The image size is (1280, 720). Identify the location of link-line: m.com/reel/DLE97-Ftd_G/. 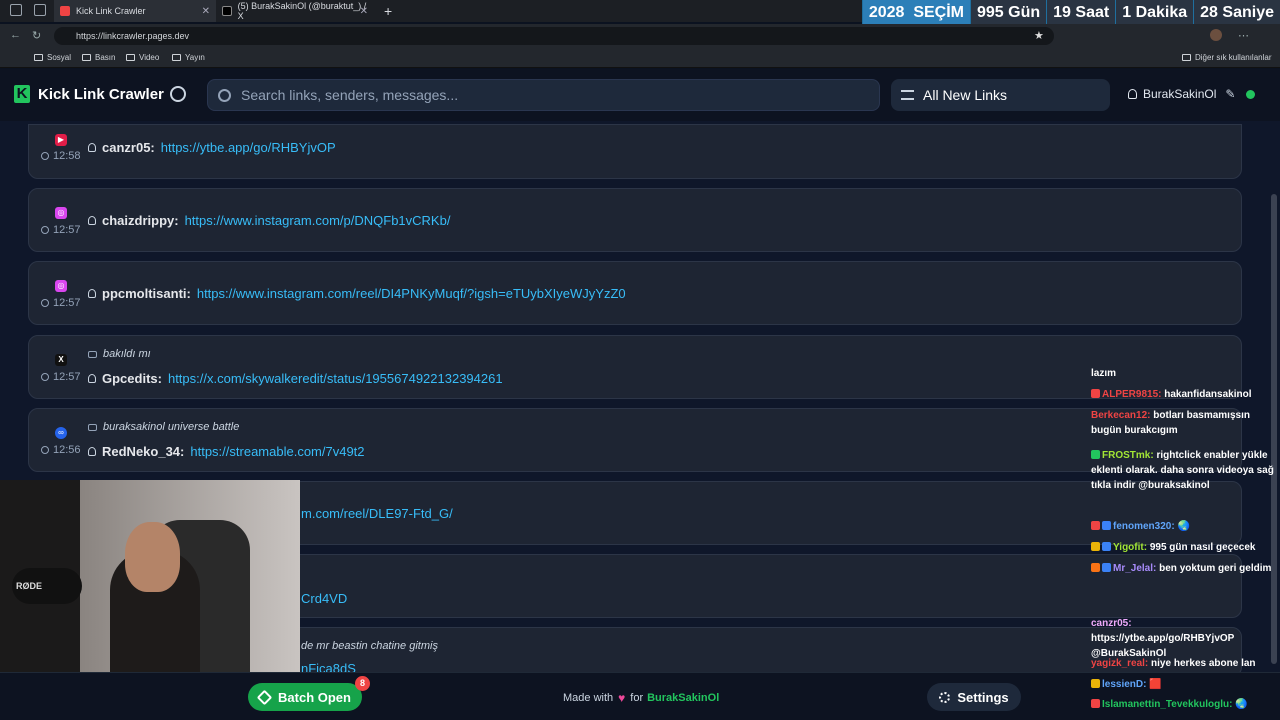
(377, 513).